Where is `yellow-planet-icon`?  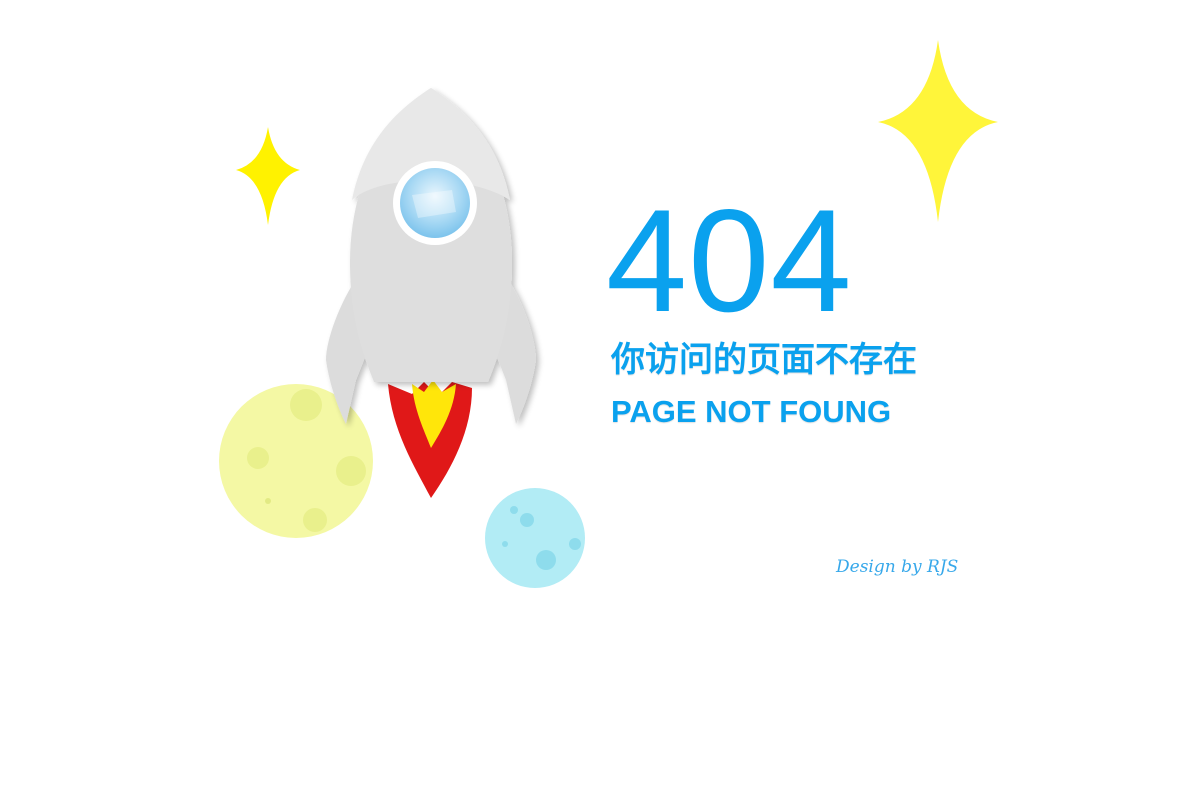
yellow-planet-icon is located at coordinates (296, 461).